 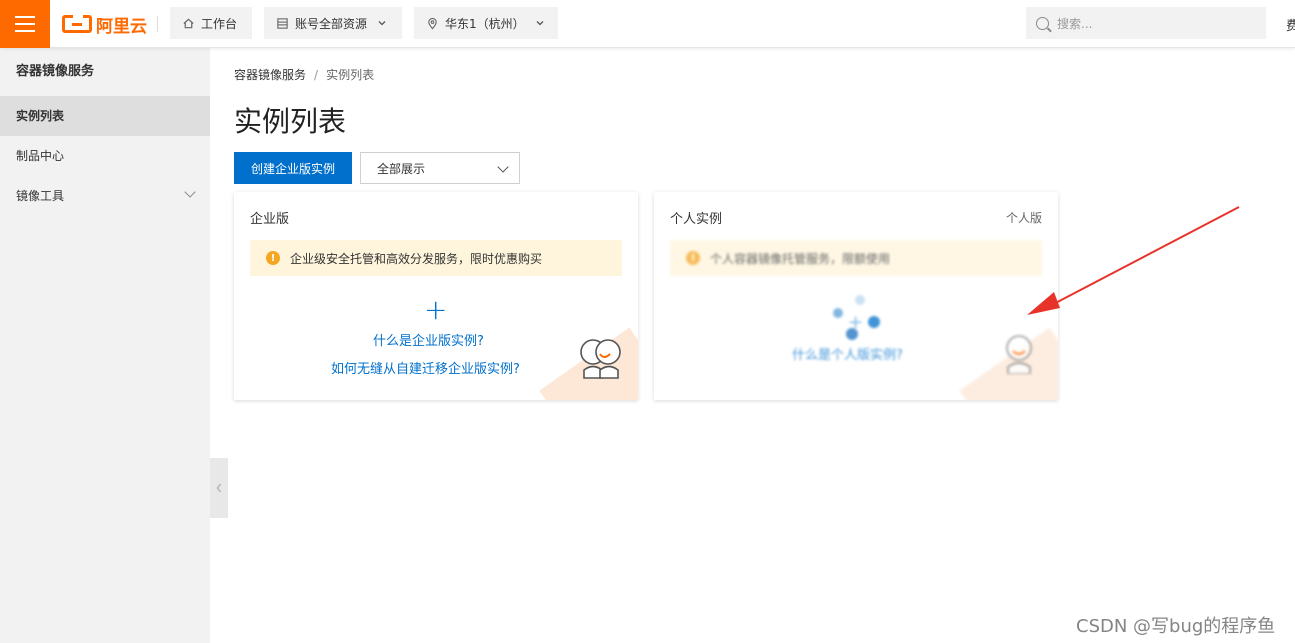 What do you see at coordinates (1019, 354) in the screenshot?
I see `user-avatar-icon` at bounding box center [1019, 354].